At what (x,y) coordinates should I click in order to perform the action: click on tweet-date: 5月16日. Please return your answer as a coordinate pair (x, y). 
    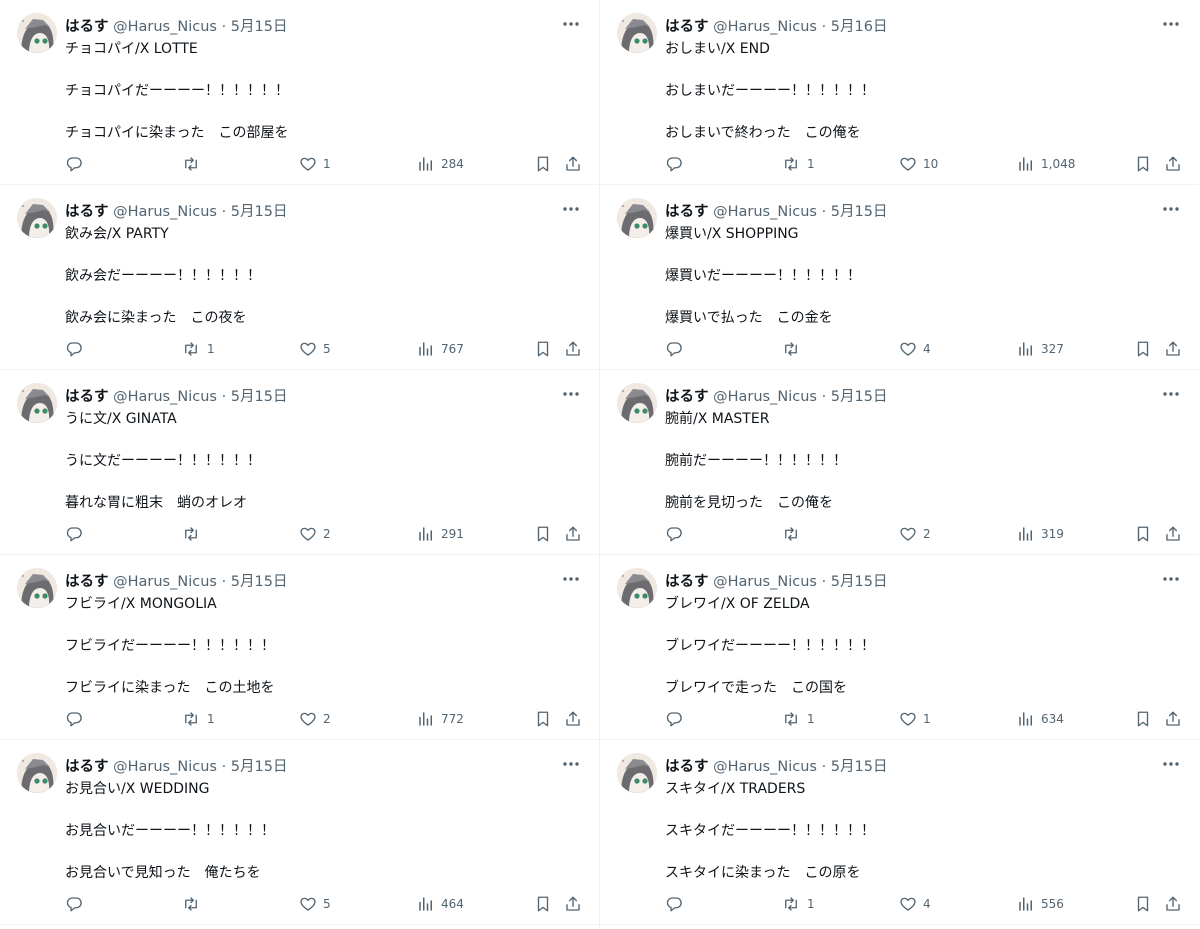
    Looking at the image, I should click on (859, 27).